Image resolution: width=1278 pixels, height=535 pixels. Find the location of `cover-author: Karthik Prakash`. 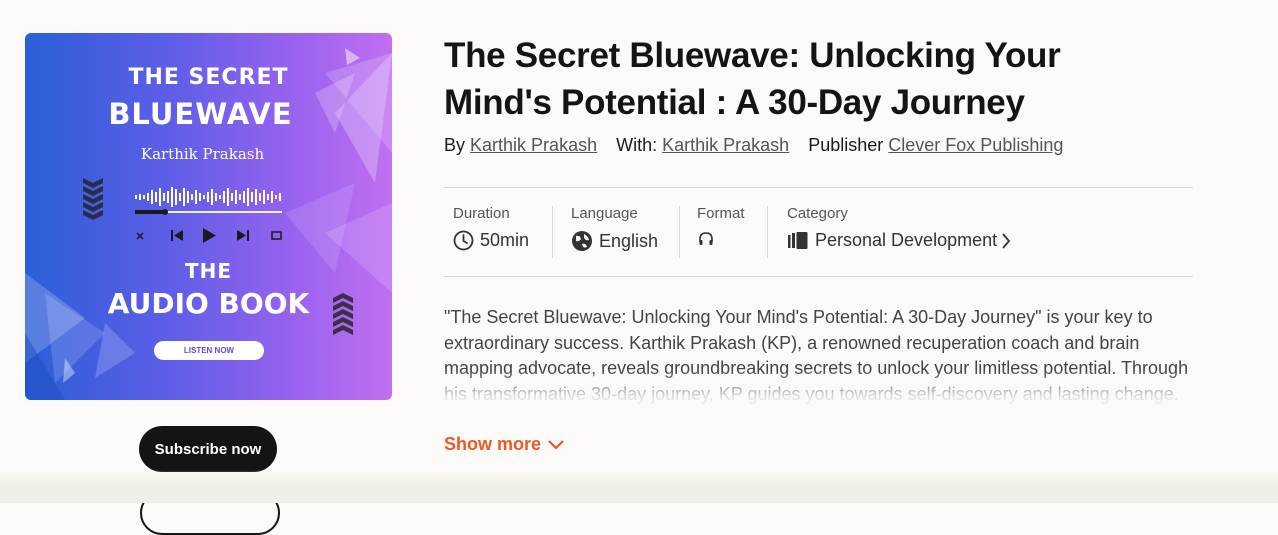

cover-author: Karthik Prakash is located at coordinates (202, 154).